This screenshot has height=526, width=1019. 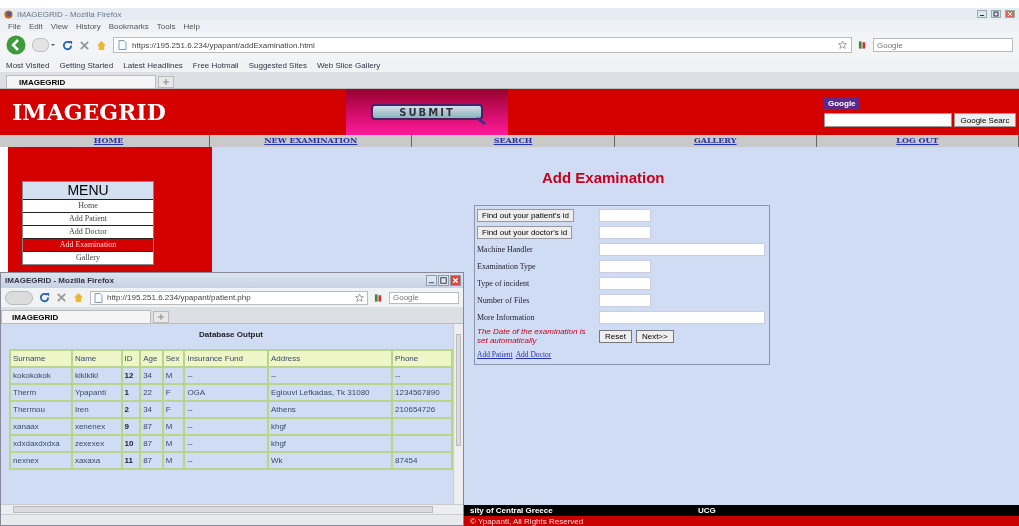 What do you see at coordinates (169, 375) in the screenshot?
I see `table-cell: M` at bounding box center [169, 375].